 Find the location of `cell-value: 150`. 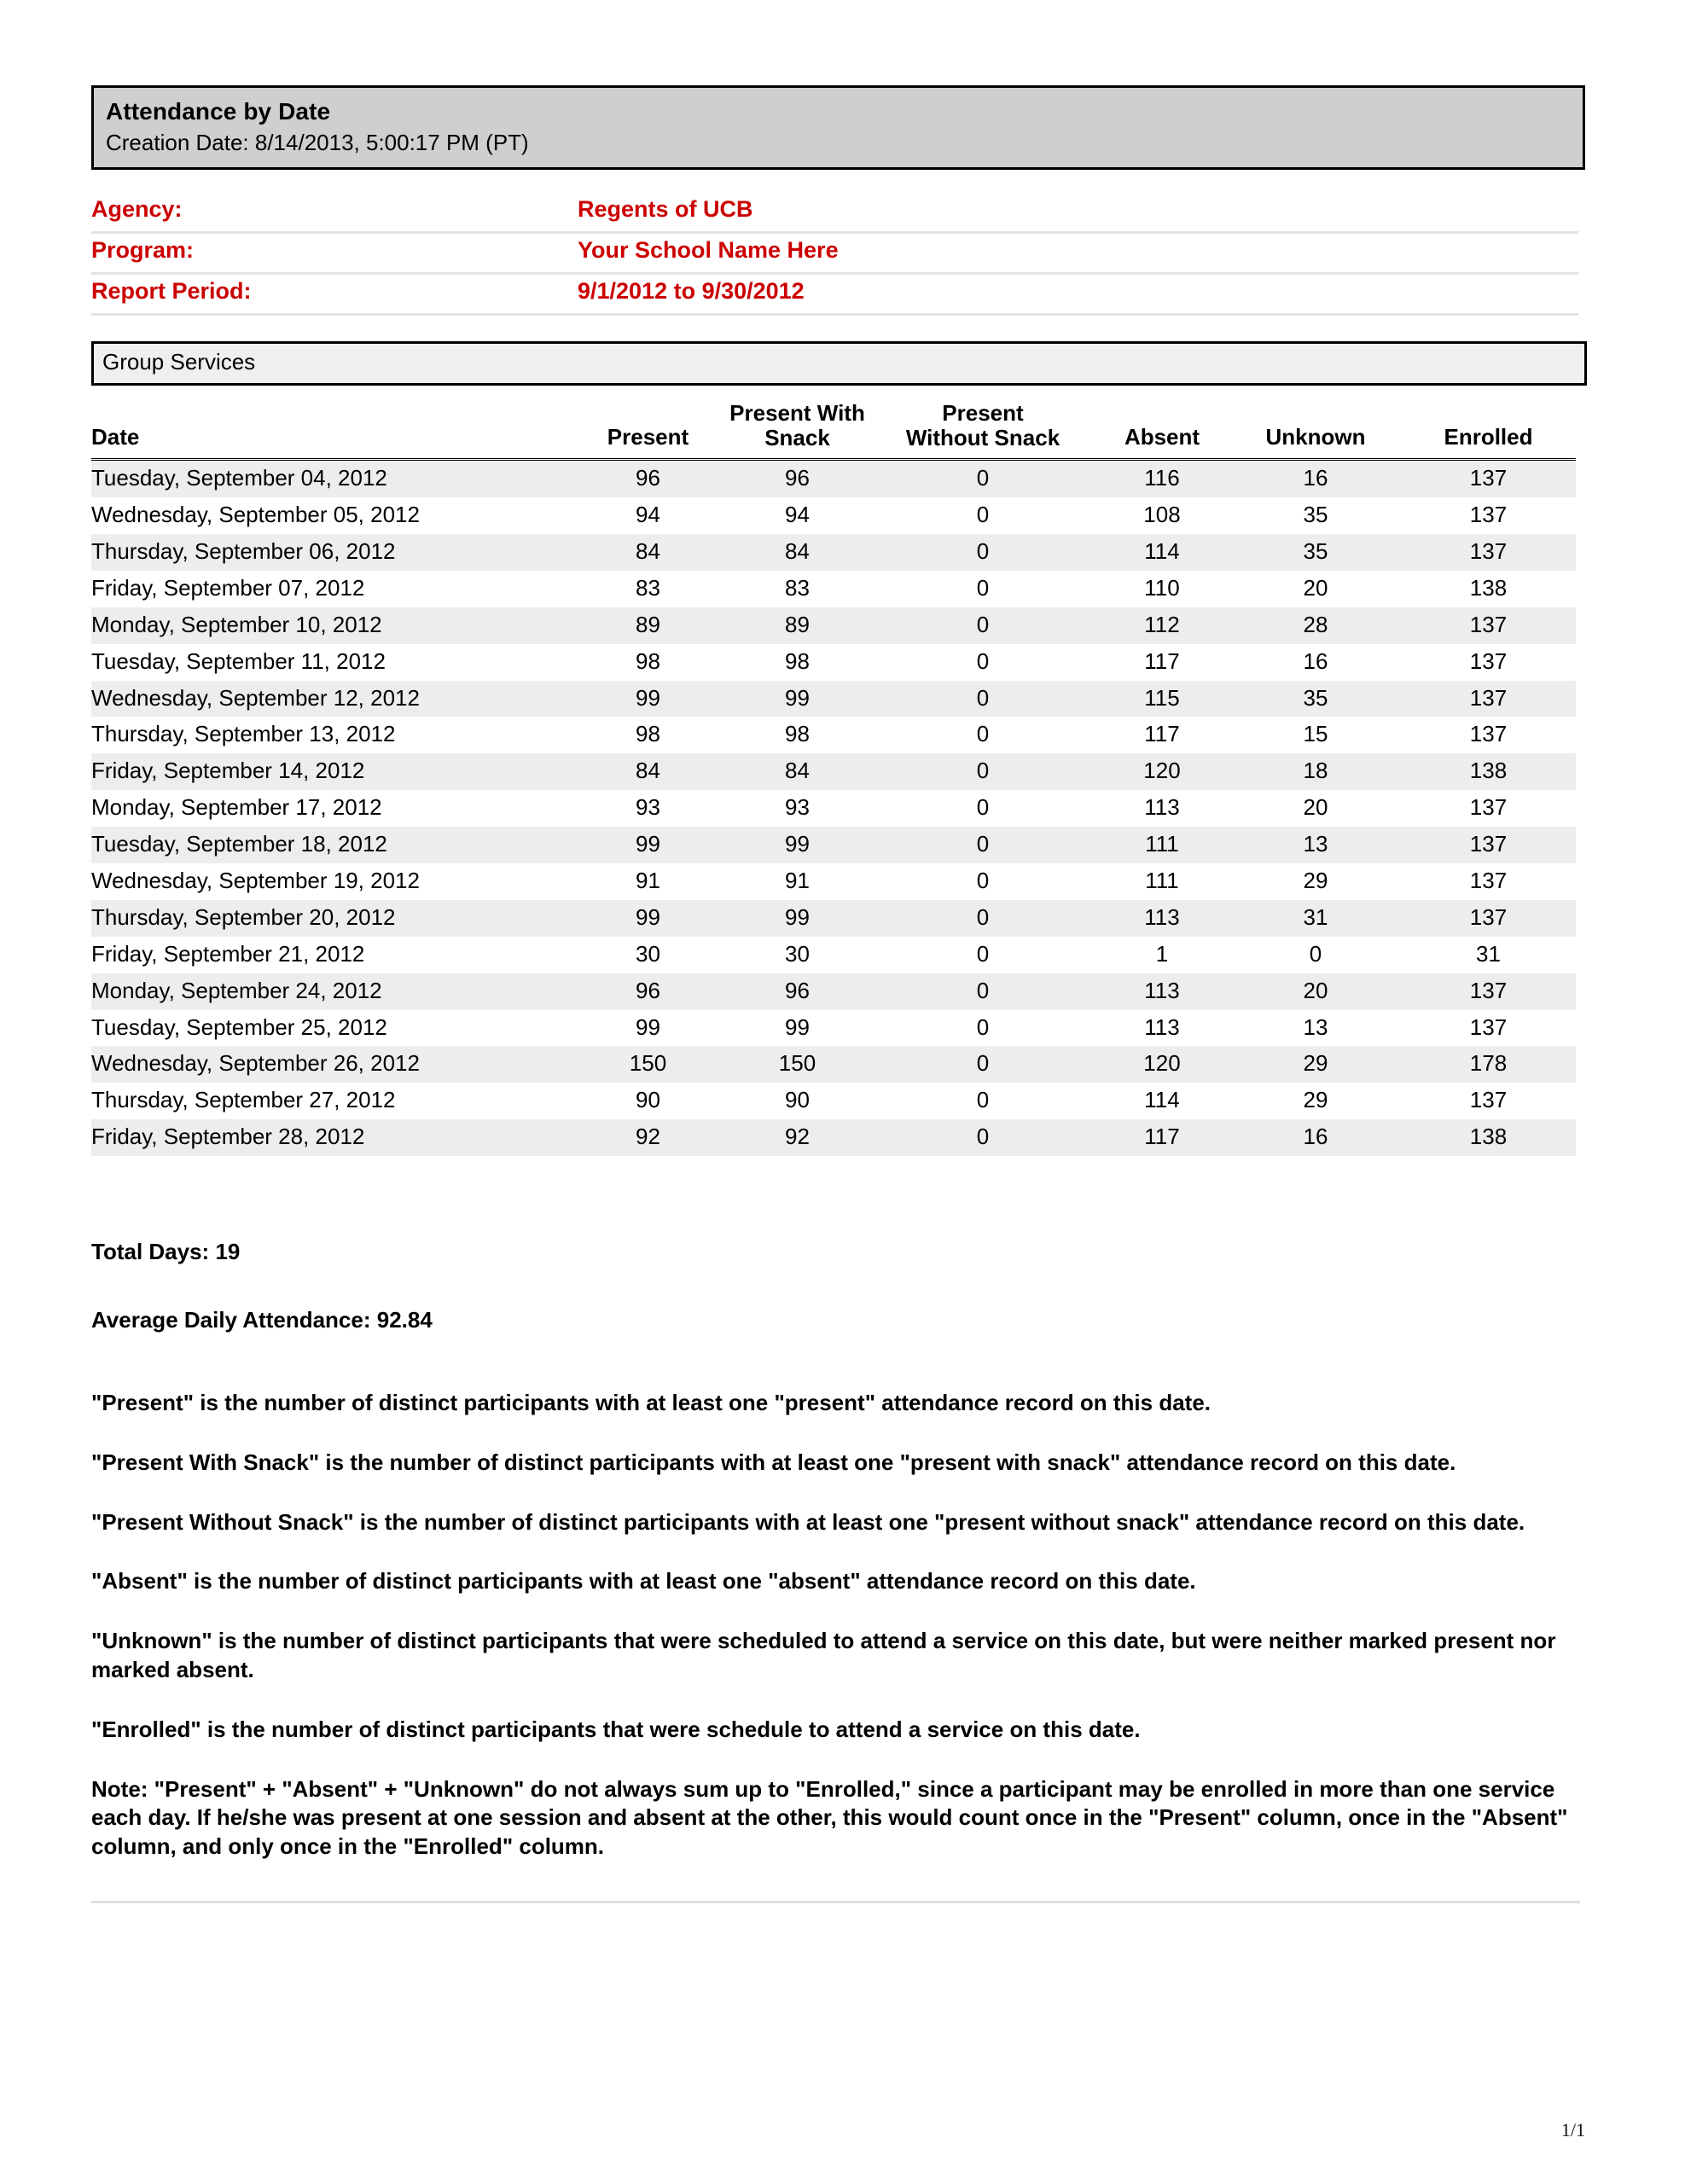

cell-value: 150 is located at coordinates (797, 1063).